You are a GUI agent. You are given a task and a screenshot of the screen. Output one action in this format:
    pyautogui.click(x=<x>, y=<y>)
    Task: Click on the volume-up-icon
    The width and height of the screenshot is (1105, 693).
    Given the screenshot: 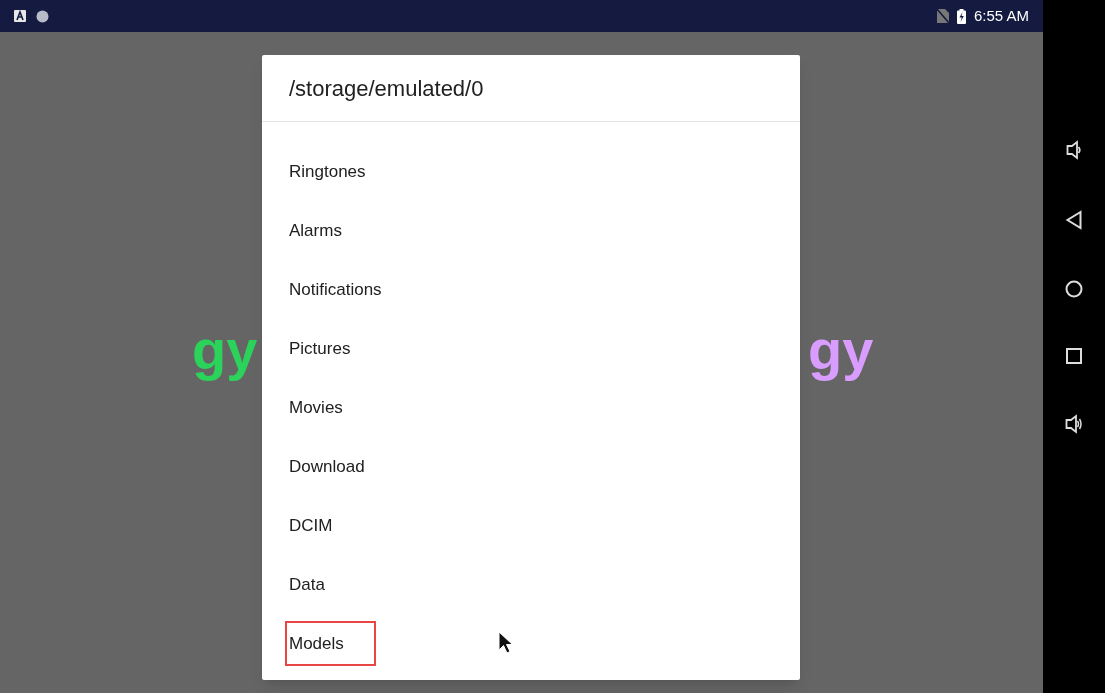 What is the action you would take?
    pyautogui.click(x=1074, y=424)
    